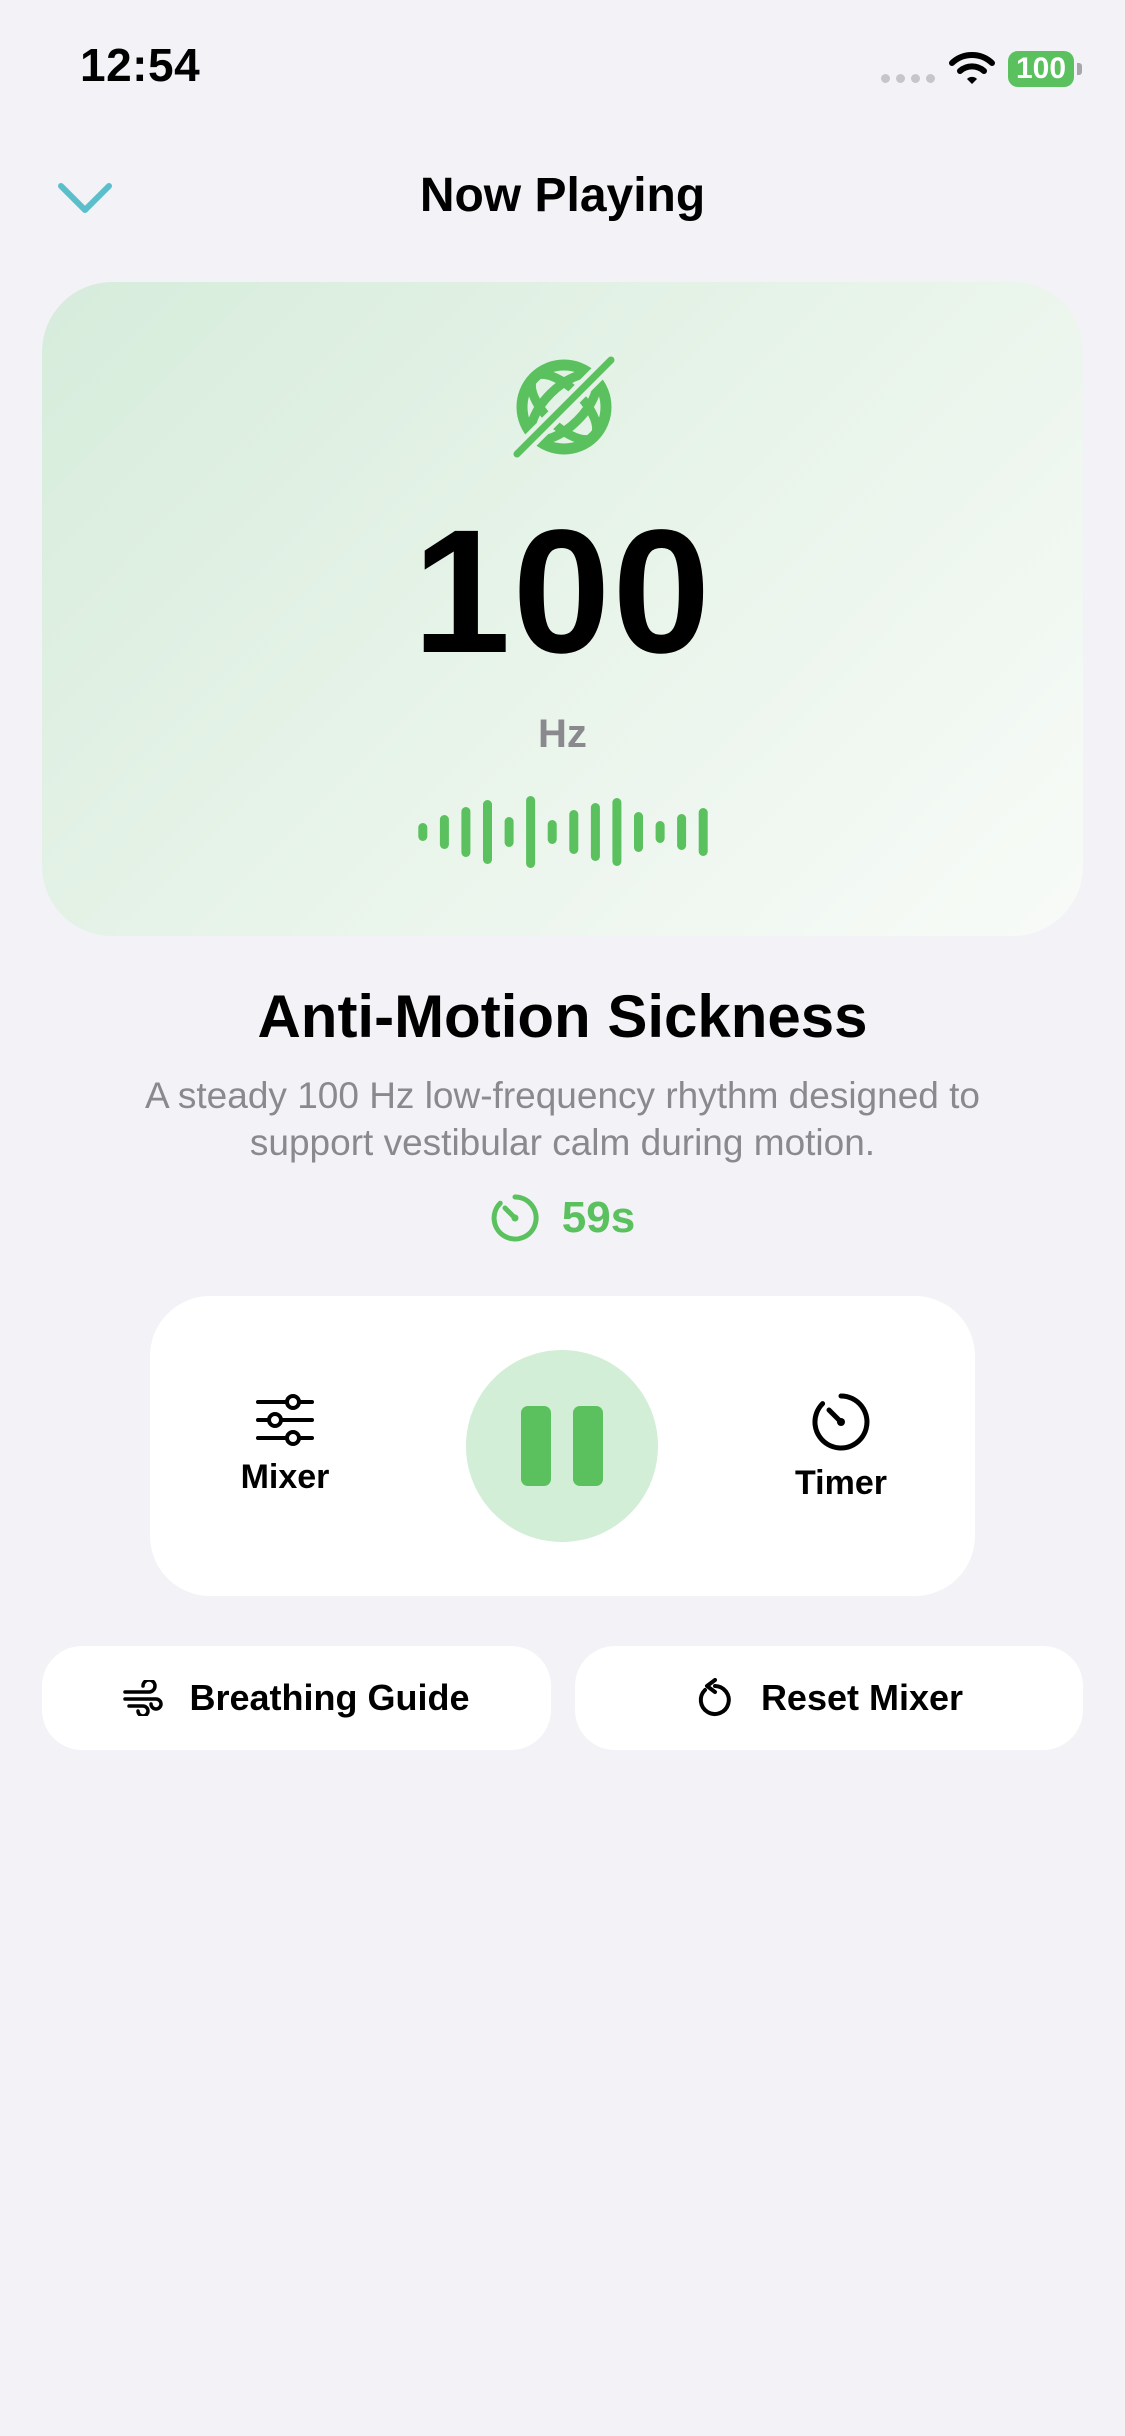 This screenshot has height=2436, width=1125. Describe the element at coordinates (972, 68) in the screenshot. I see `wifi-icon` at that location.